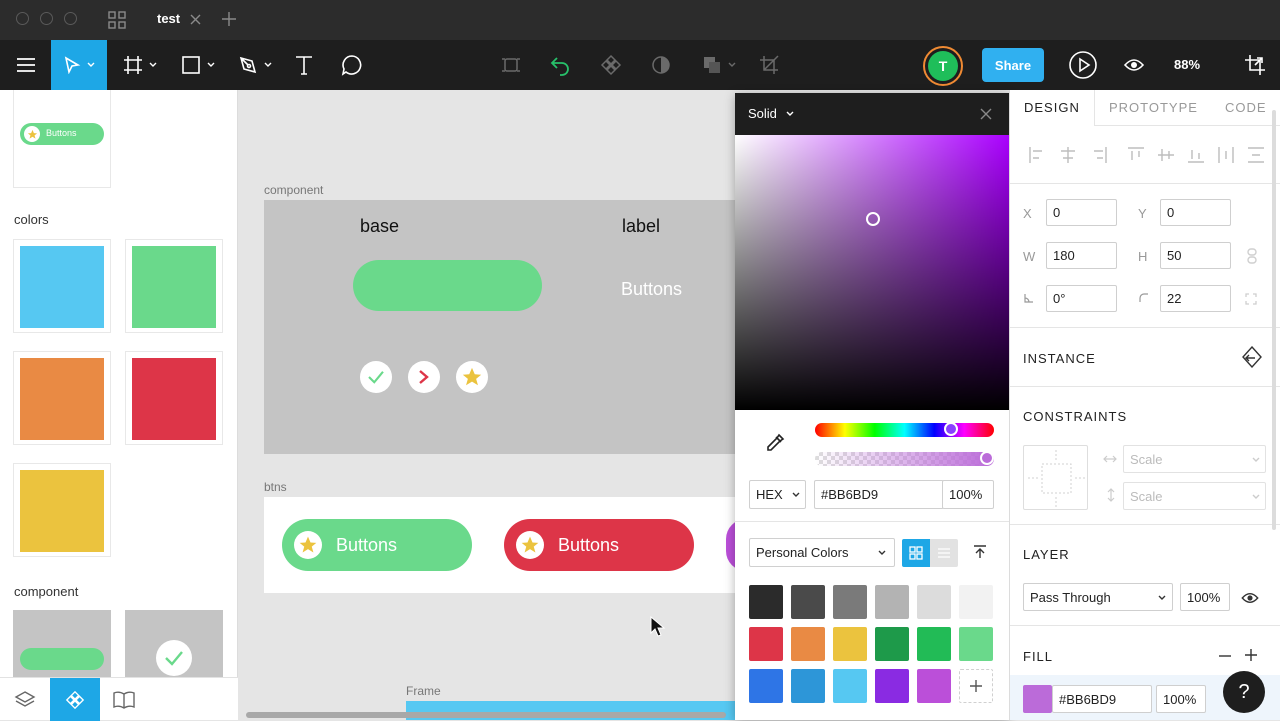  What do you see at coordinates (174, 398) in the screenshot?
I see `color-asset-red` at bounding box center [174, 398].